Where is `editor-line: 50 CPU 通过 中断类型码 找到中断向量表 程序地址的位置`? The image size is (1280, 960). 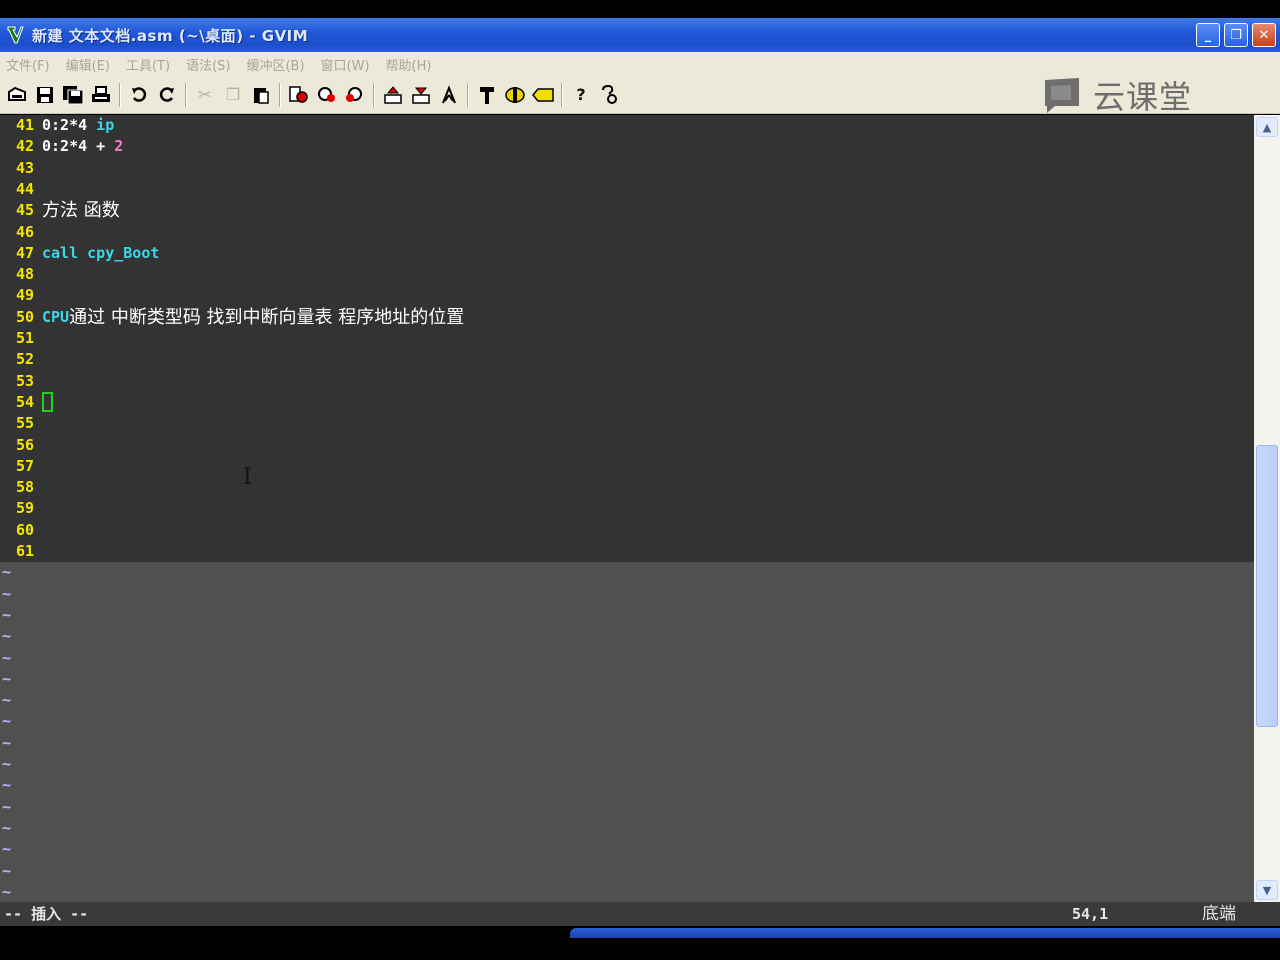 editor-line: 50 CPU 通过 中断类型码 找到中断向量表 程序地址的位置 is located at coordinates (627, 317).